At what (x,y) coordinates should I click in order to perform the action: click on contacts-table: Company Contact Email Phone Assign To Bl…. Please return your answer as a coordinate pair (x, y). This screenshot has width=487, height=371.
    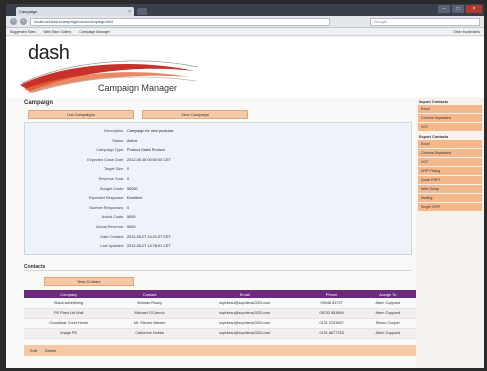
    Looking at the image, I should click on (220, 314).